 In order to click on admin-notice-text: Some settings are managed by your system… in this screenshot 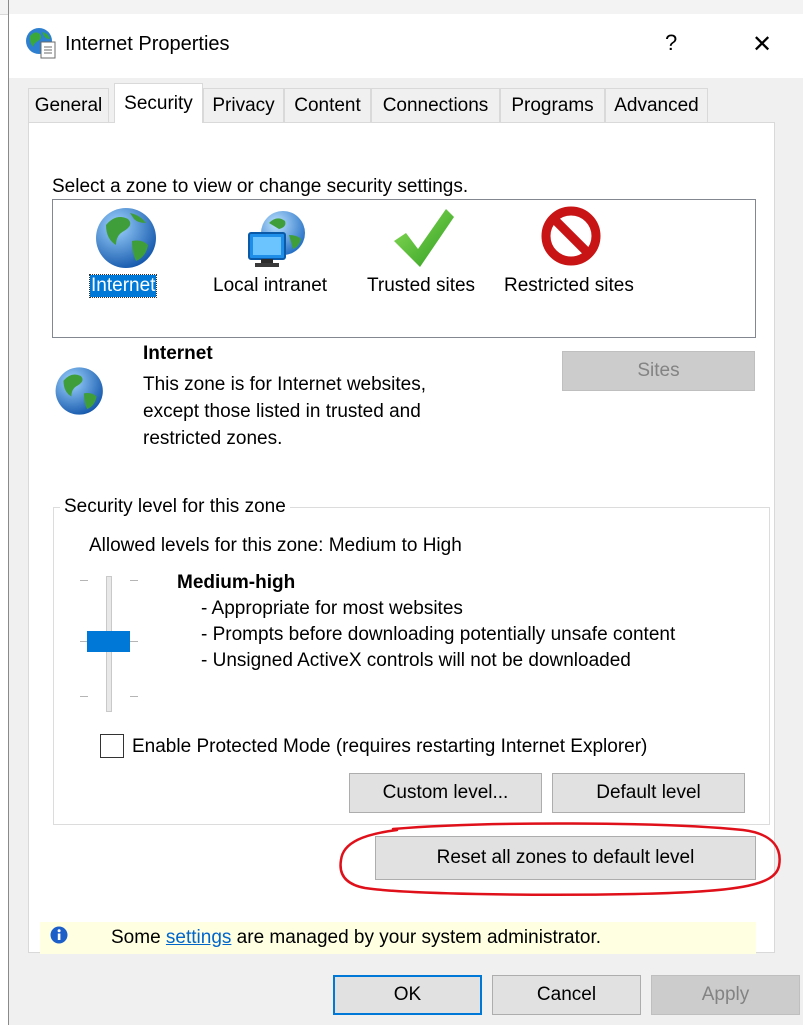, I will do `click(356, 938)`.